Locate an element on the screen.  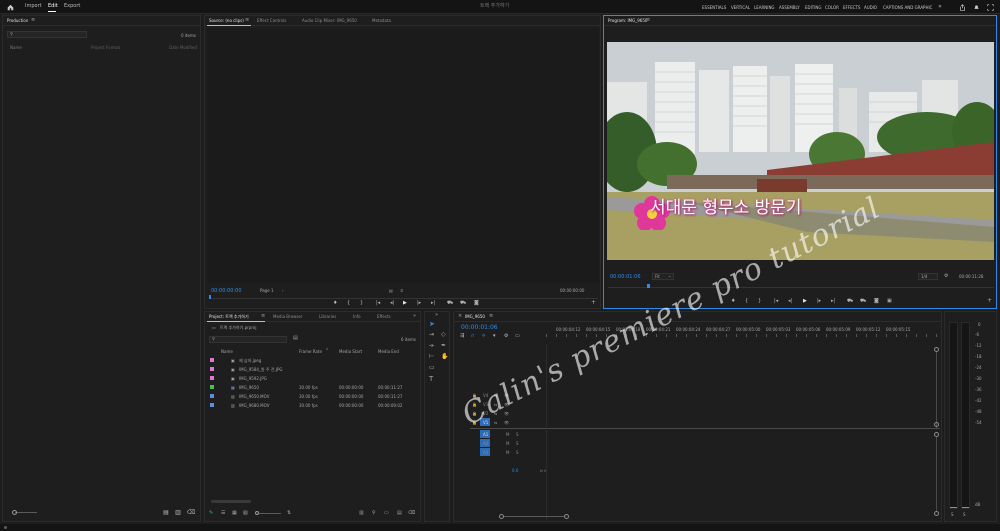
production-search-input: ⚲ is located at coordinates (47, 34).